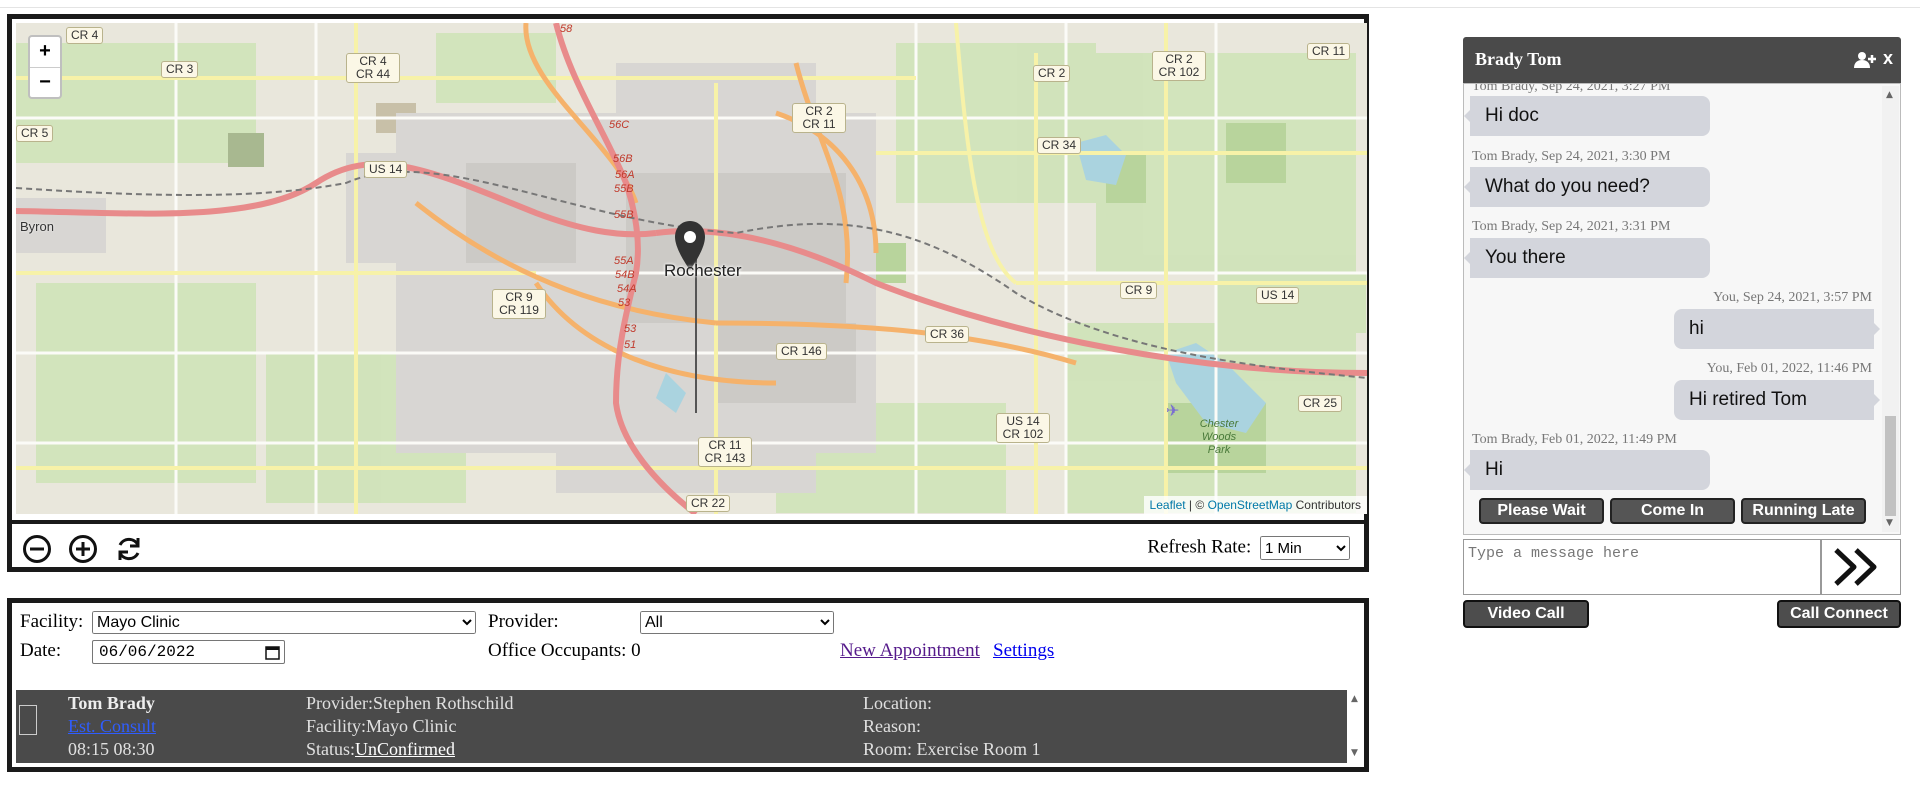  Describe the element at coordinates (623, 159) in the screenshot. I see `road-label: 56B` at that location.